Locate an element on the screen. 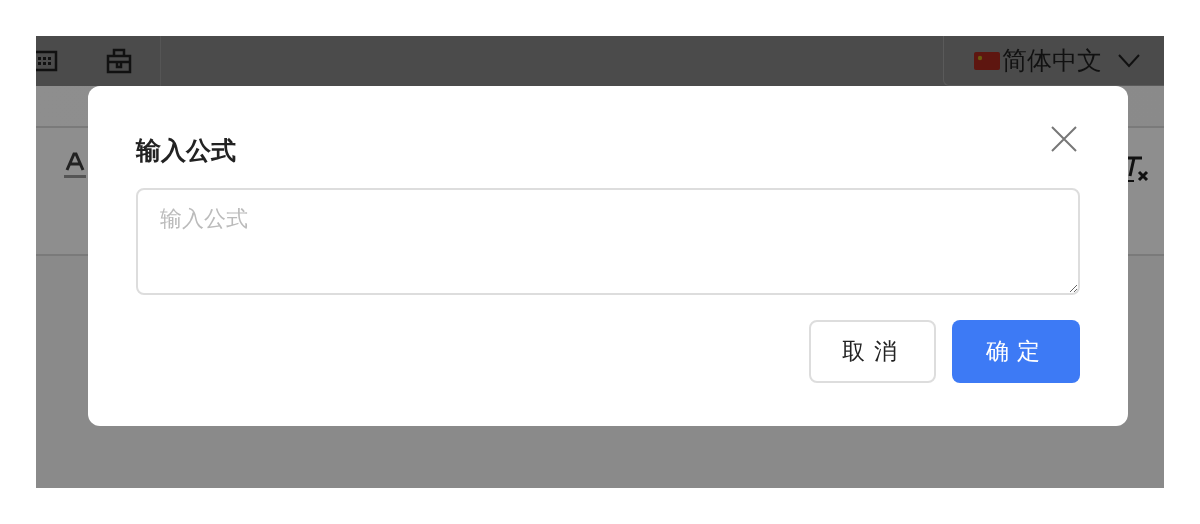 The image size is (1200, 524). confirm-button: 确定 is located at coordinates (1016, 351).